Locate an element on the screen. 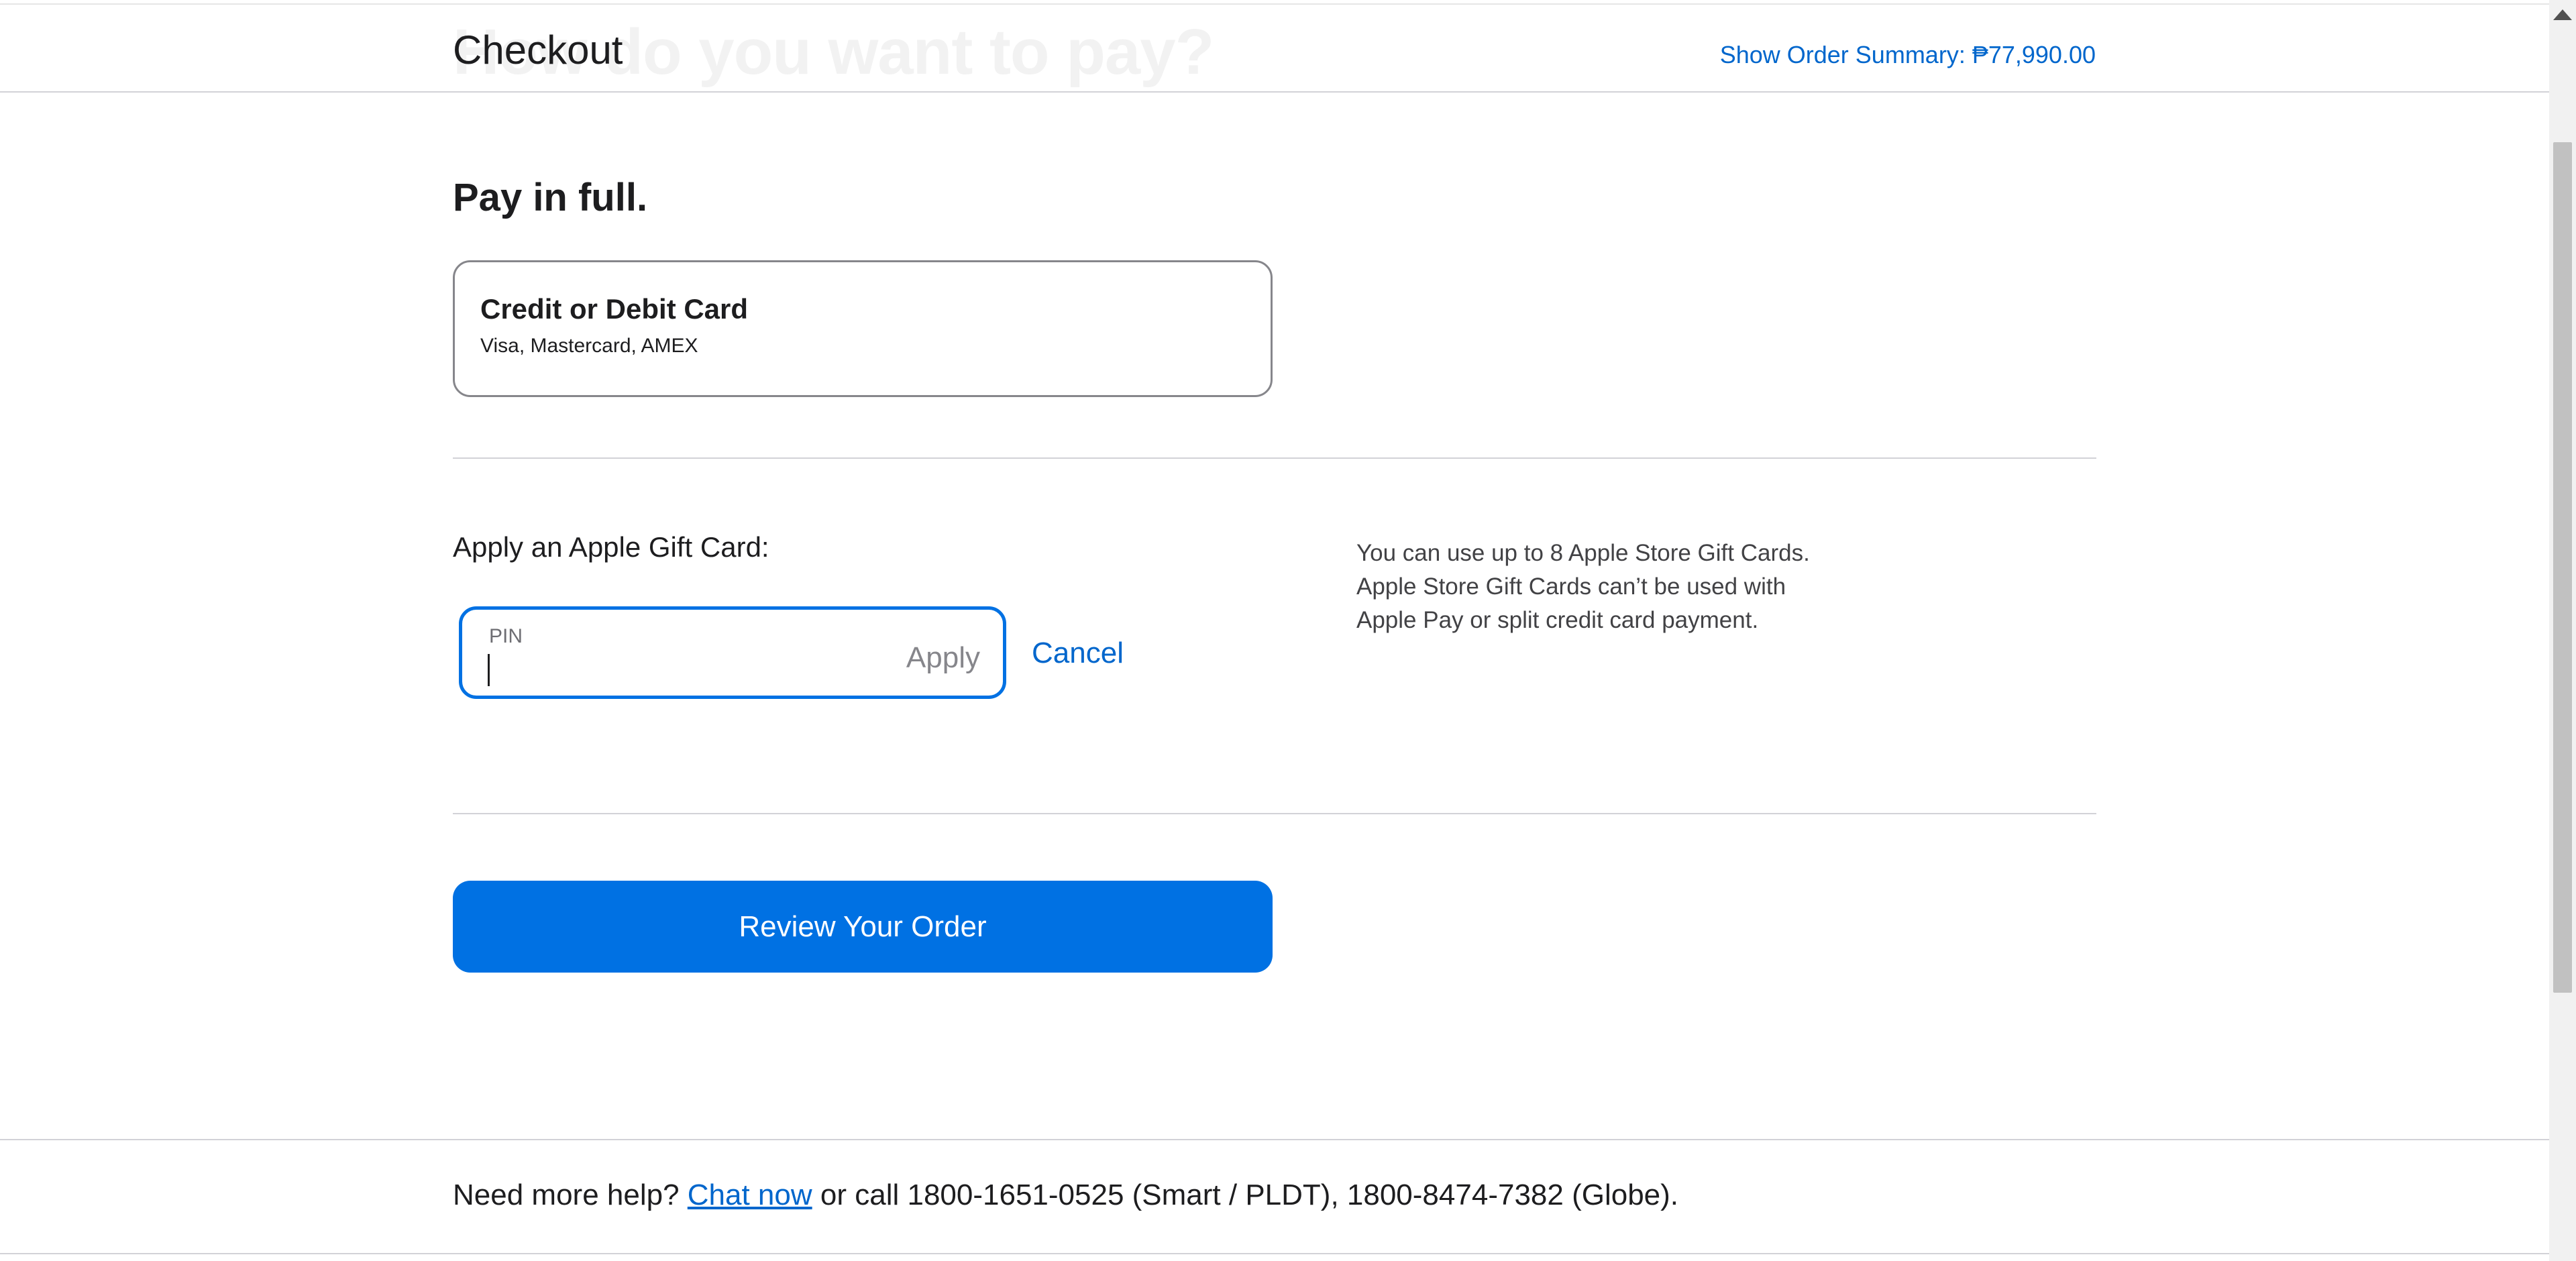 Image resolution: width=2576 pixels, height=1261 pixels. card-option-title: Credit or Debit Card is located at coordinates (614, 309).